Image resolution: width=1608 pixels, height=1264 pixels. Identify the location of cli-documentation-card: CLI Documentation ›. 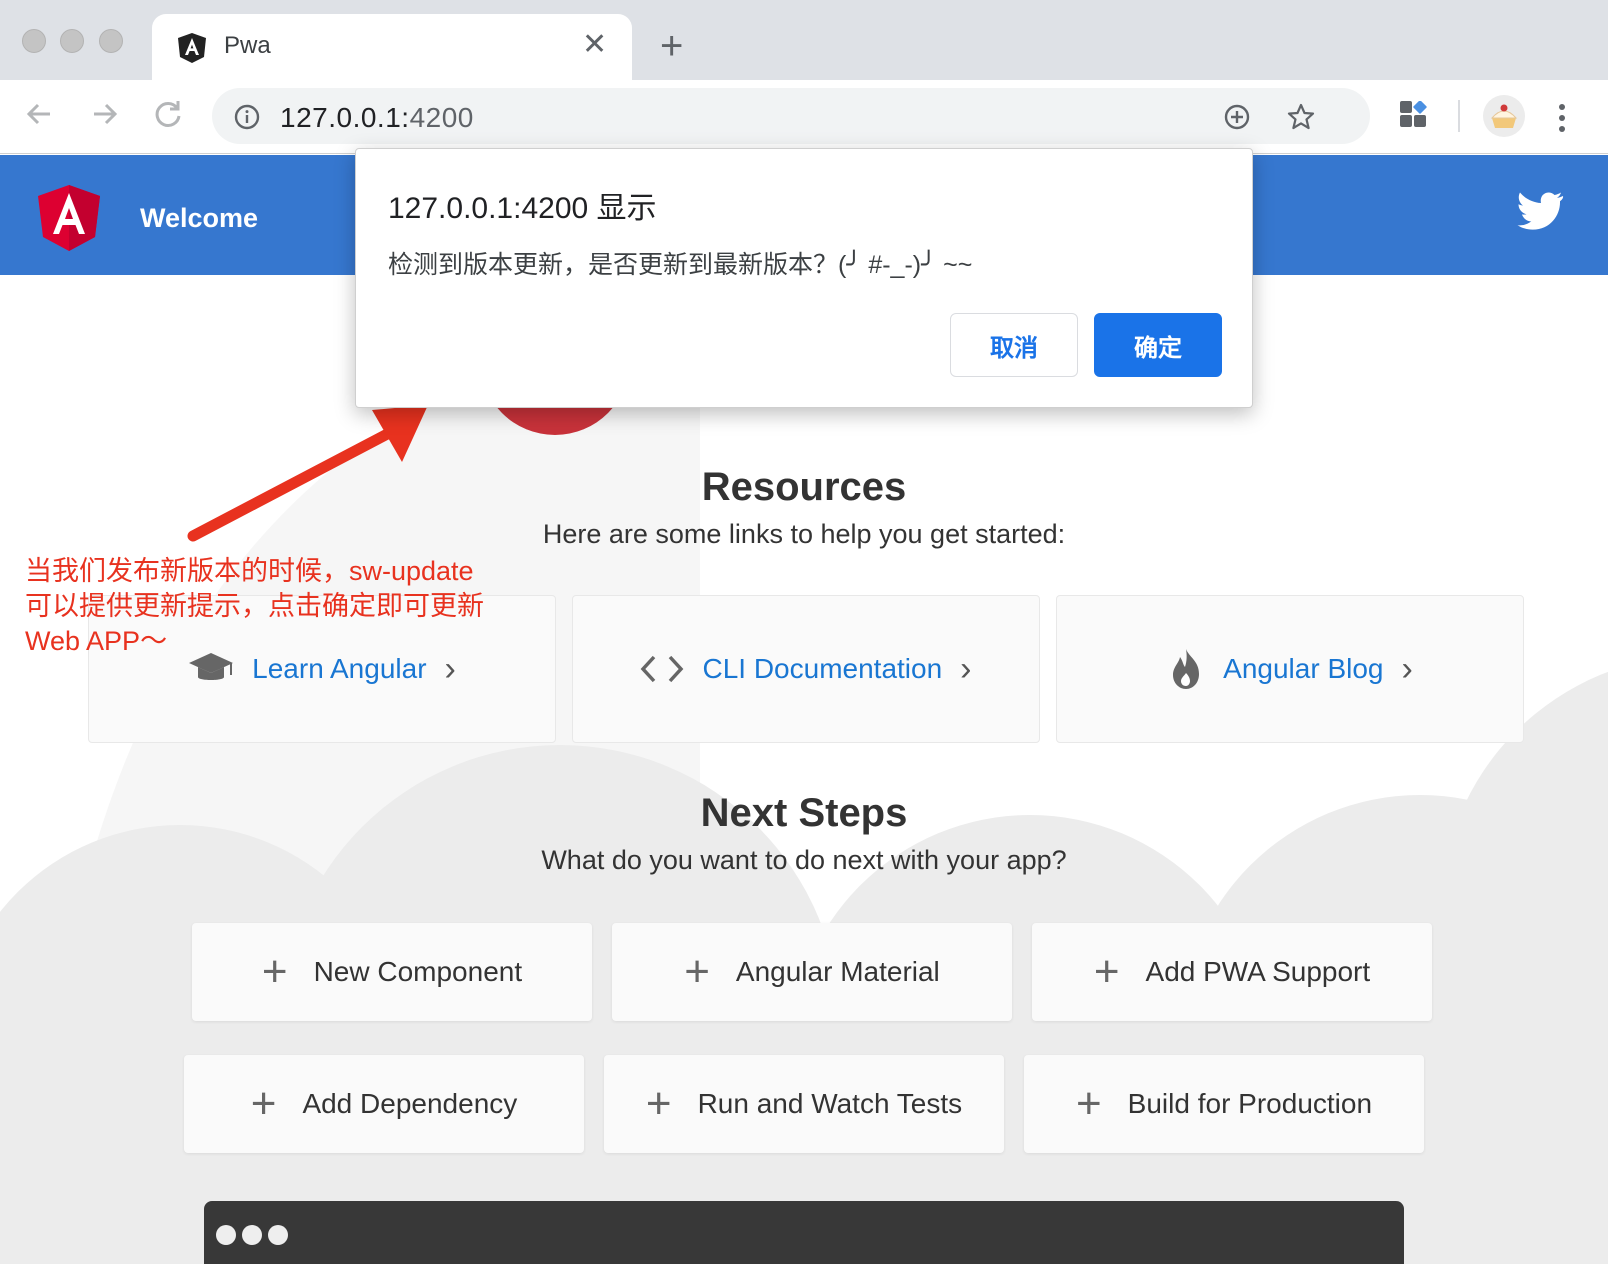
(806, 669).